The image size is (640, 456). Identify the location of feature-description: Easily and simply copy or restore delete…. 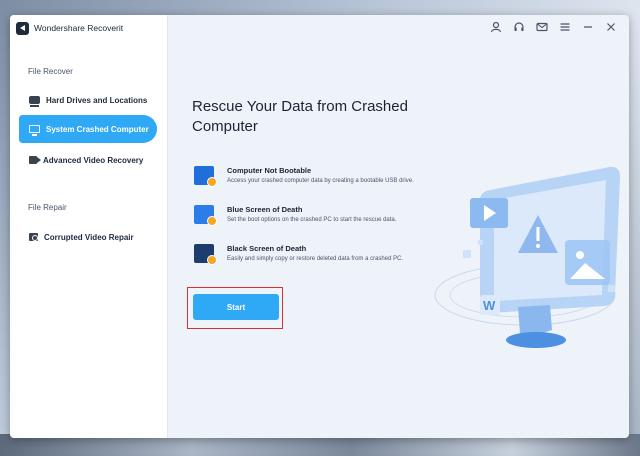
(315, 259).